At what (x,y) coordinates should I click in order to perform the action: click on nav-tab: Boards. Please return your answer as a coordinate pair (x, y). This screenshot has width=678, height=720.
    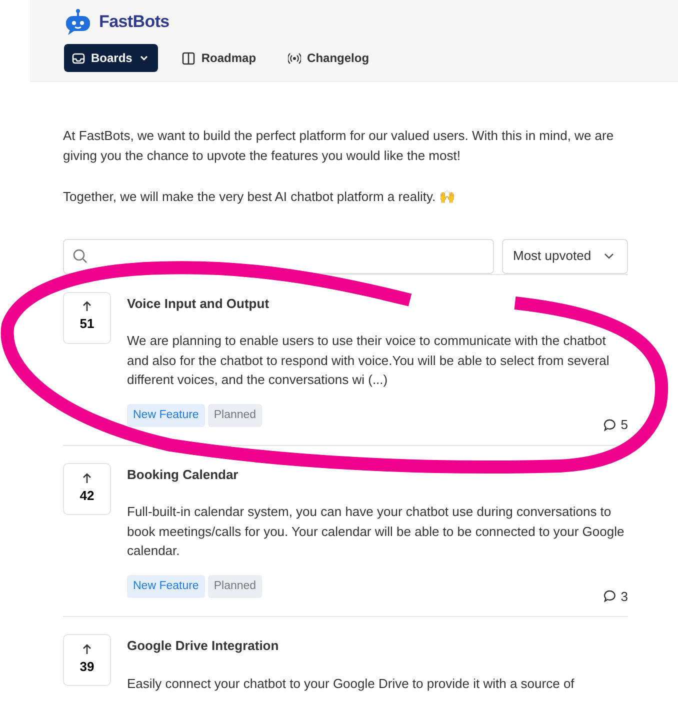
    Looking at the image, I should click on (111, 58).